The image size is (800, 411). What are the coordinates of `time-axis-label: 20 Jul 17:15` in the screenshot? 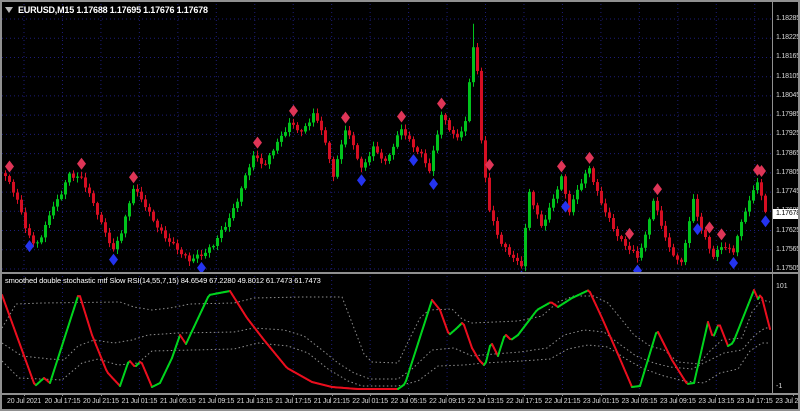 It's located at (62, 401).